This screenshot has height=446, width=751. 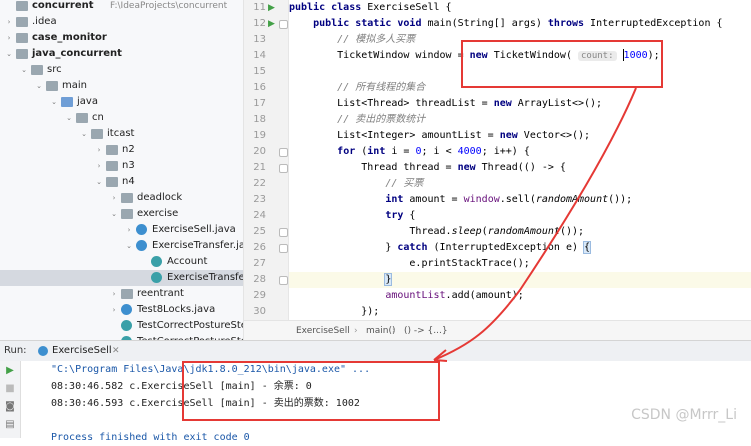 I want to click on watermark: CSDN @Mrrr_Li, so click(x=684, y=415).